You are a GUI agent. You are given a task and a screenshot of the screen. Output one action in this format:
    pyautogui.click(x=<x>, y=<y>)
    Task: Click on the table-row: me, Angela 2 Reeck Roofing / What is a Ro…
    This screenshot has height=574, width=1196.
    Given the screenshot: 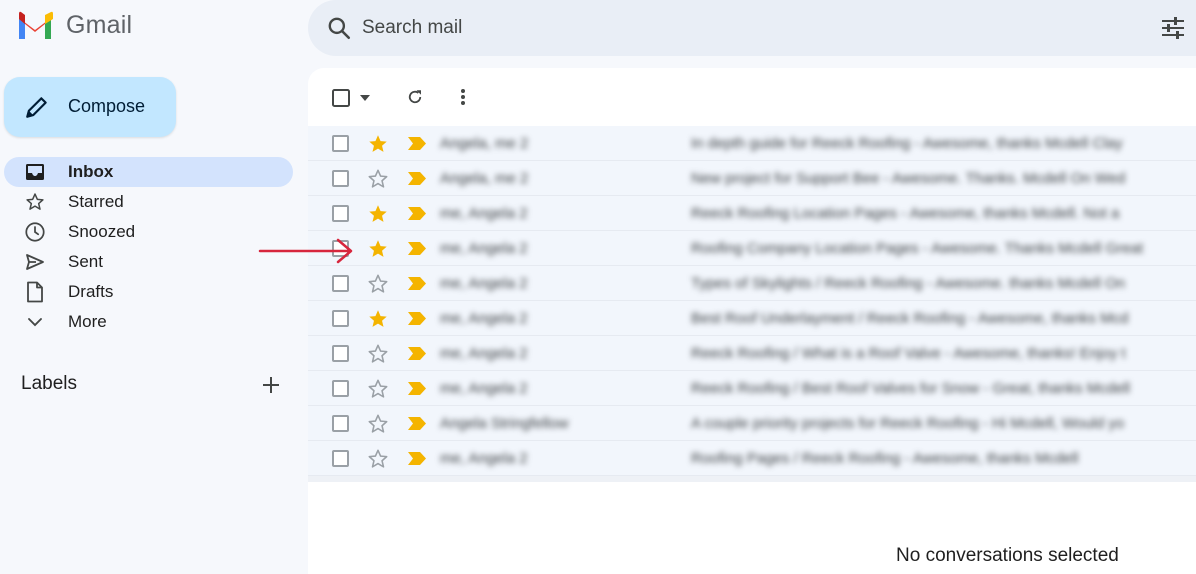 What is the action you would take?
    pyautogui.click(x=752, y=353)
    